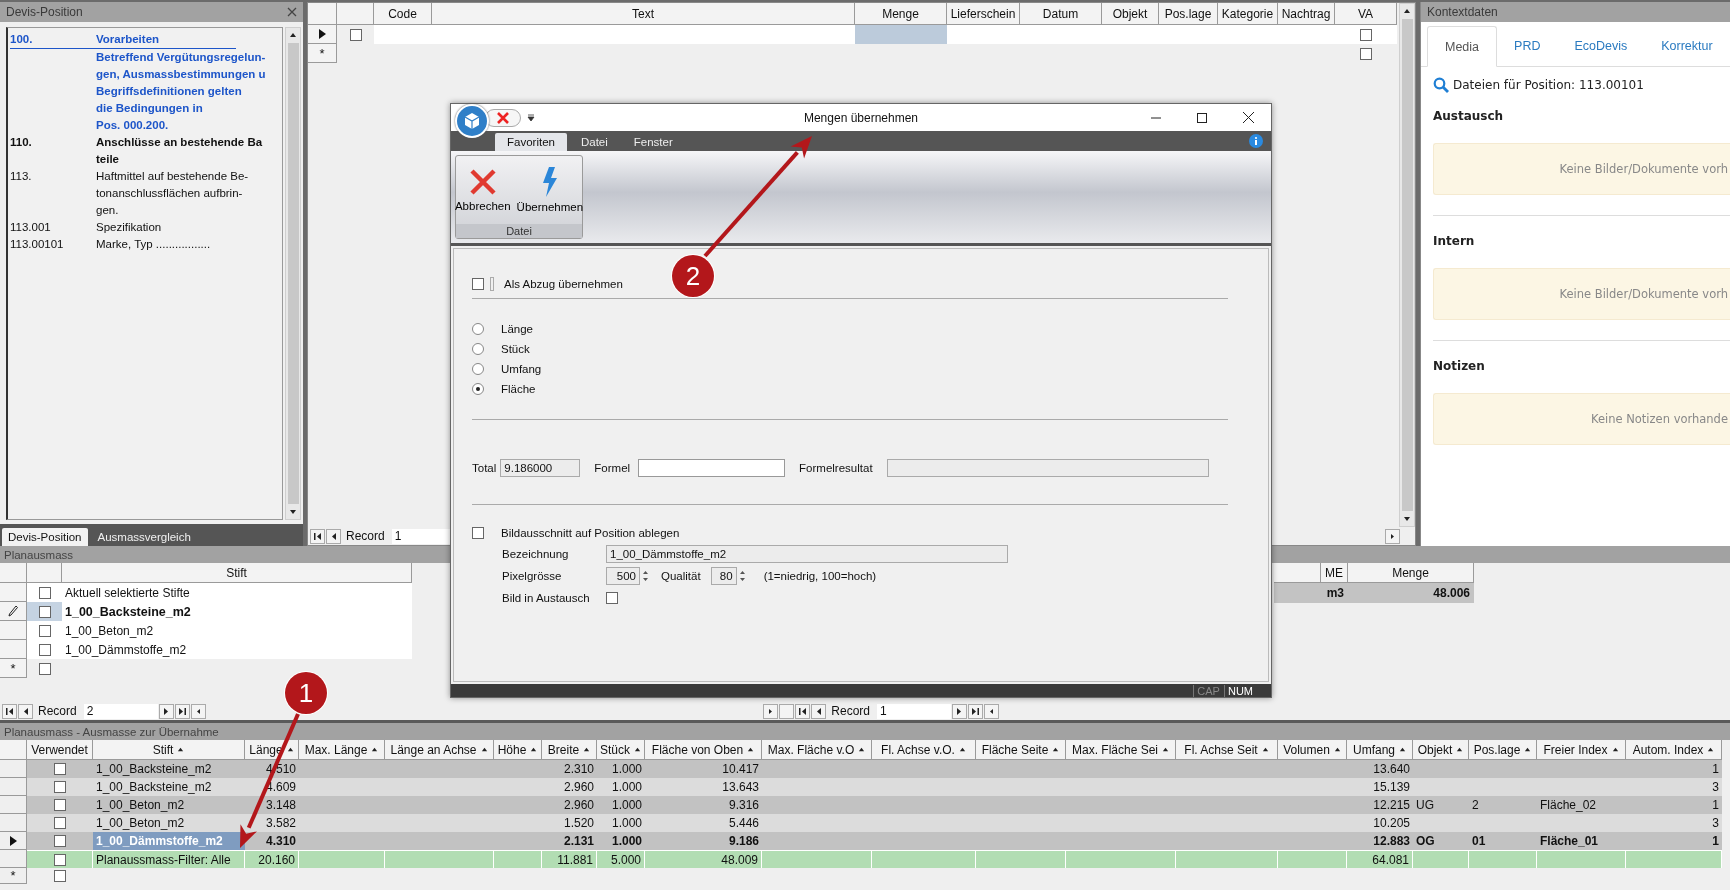 The width and height of the screenshot is (1730, 890). What do you see at coordinates (1334, 573) in the screenshot?
I see `column-header: ME` at bounding box center [1334, 573].